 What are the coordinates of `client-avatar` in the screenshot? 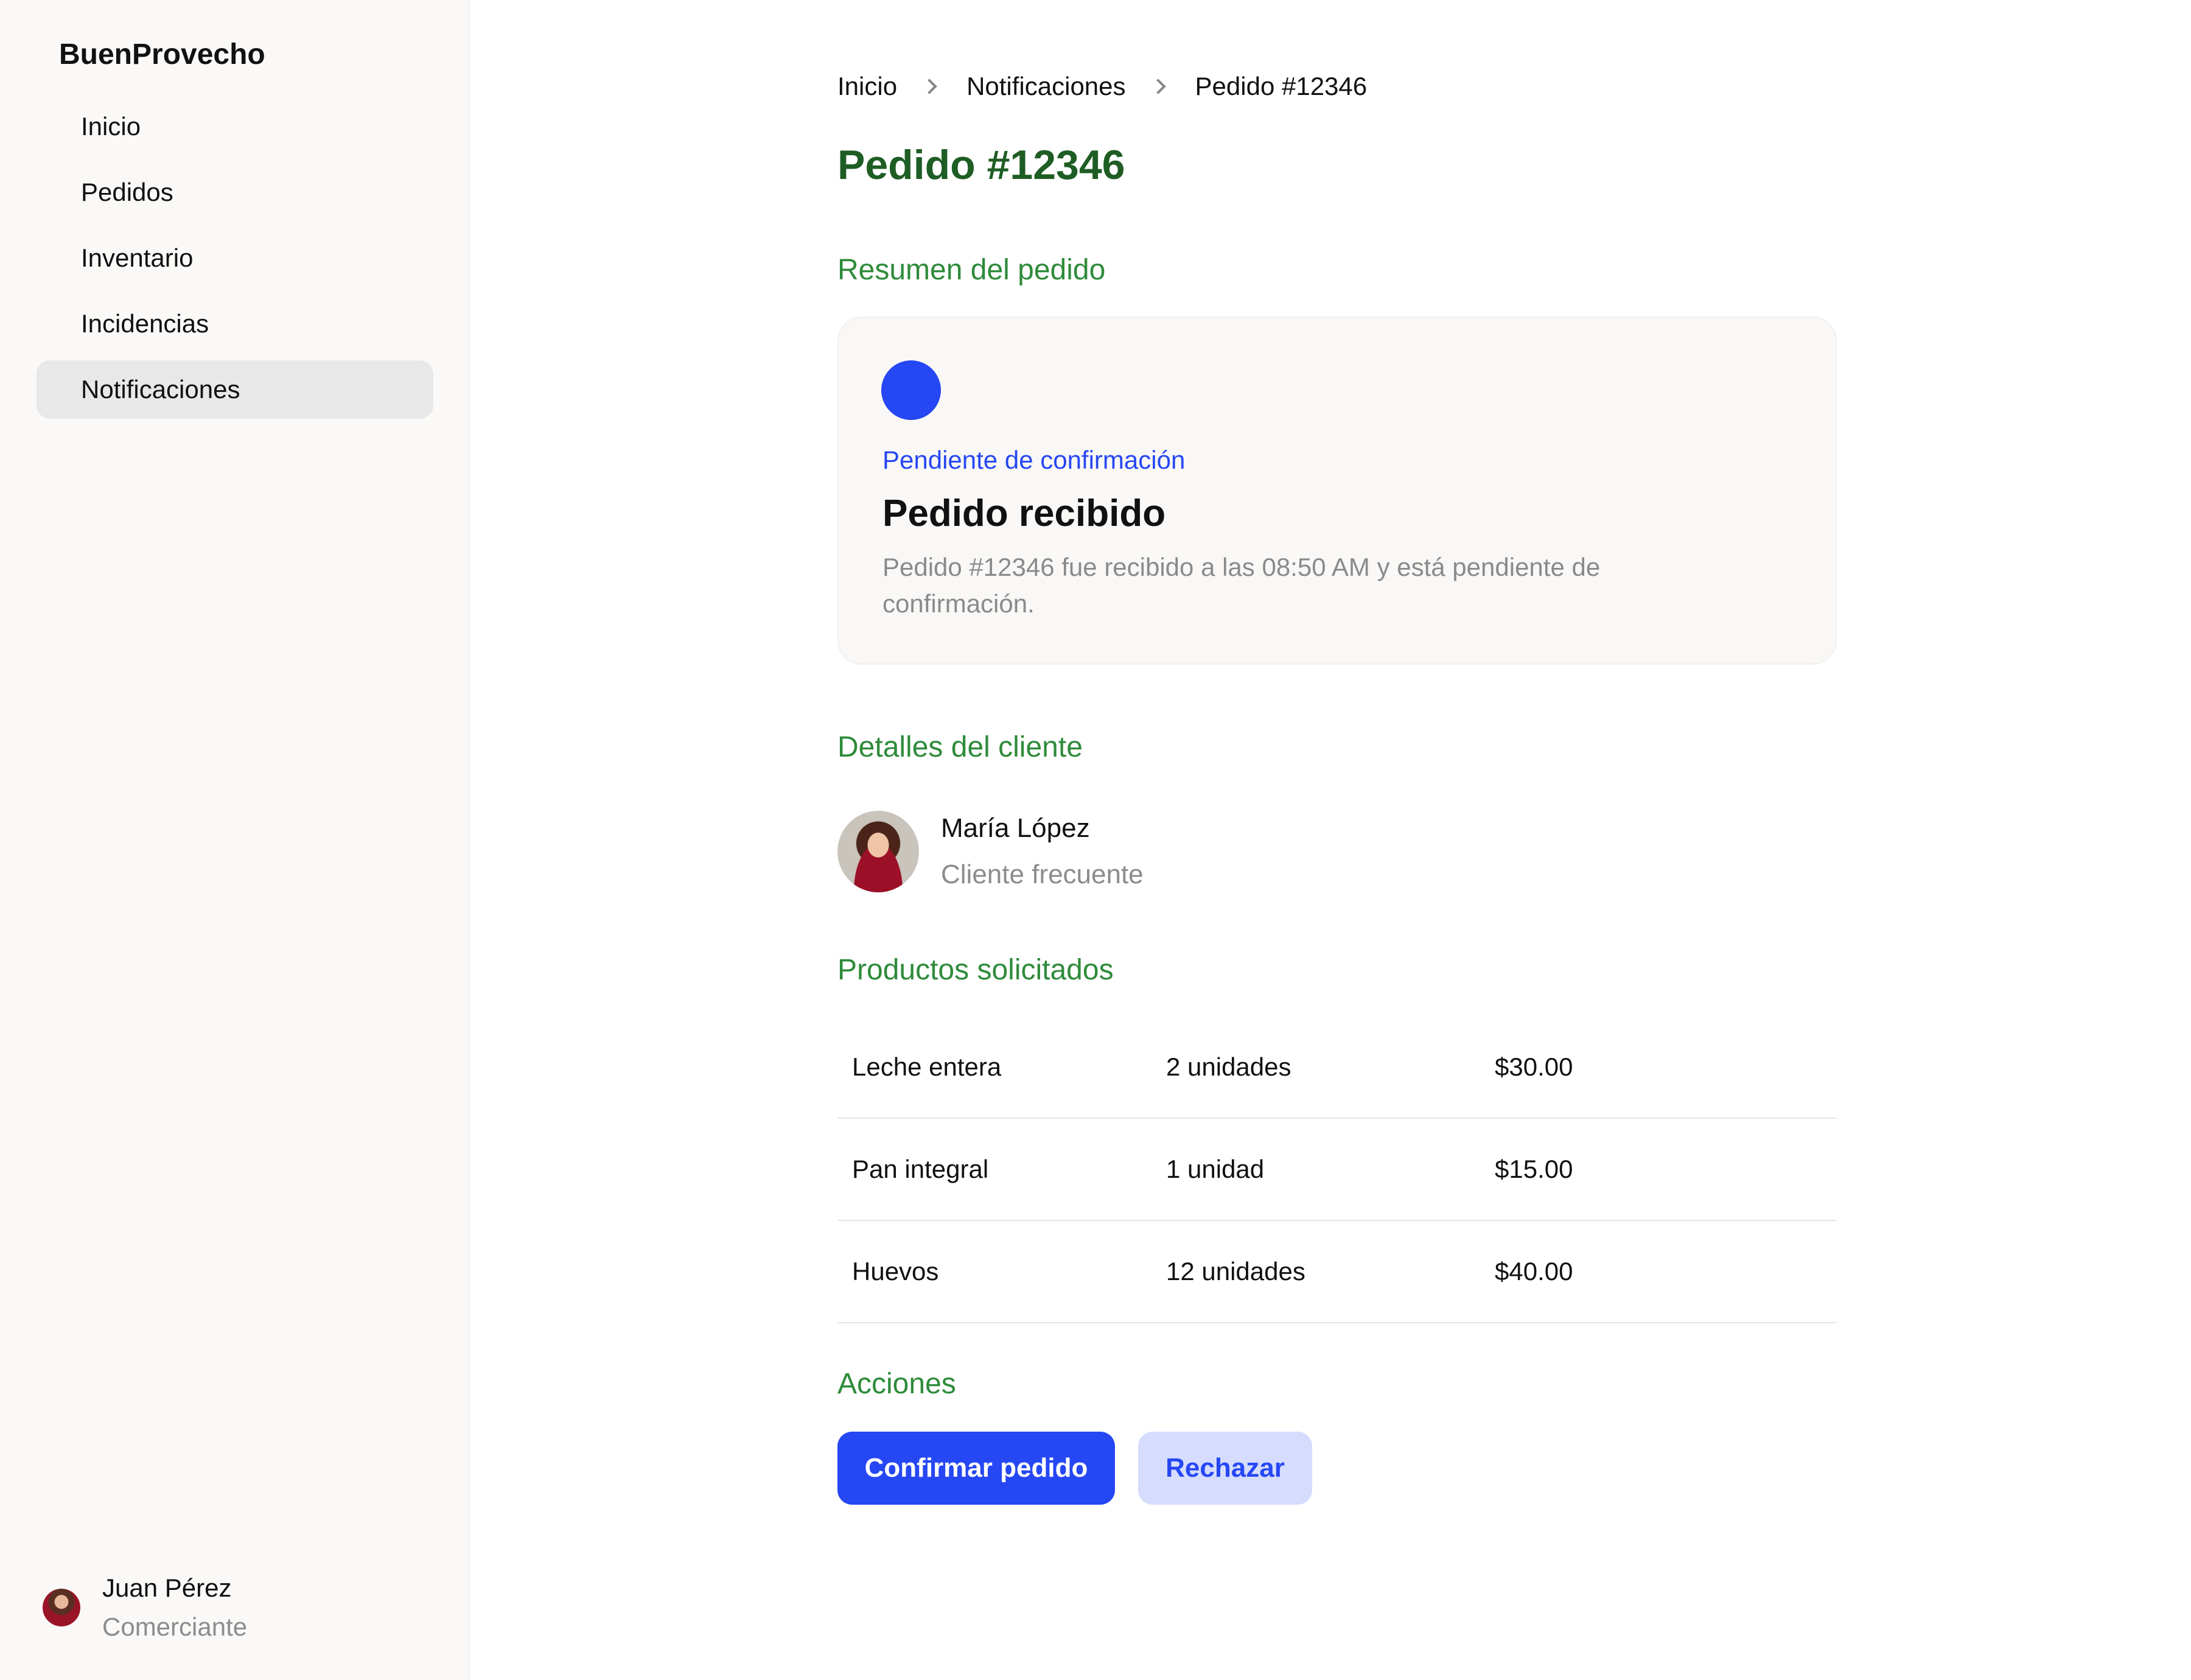 It's located at (878, 851).